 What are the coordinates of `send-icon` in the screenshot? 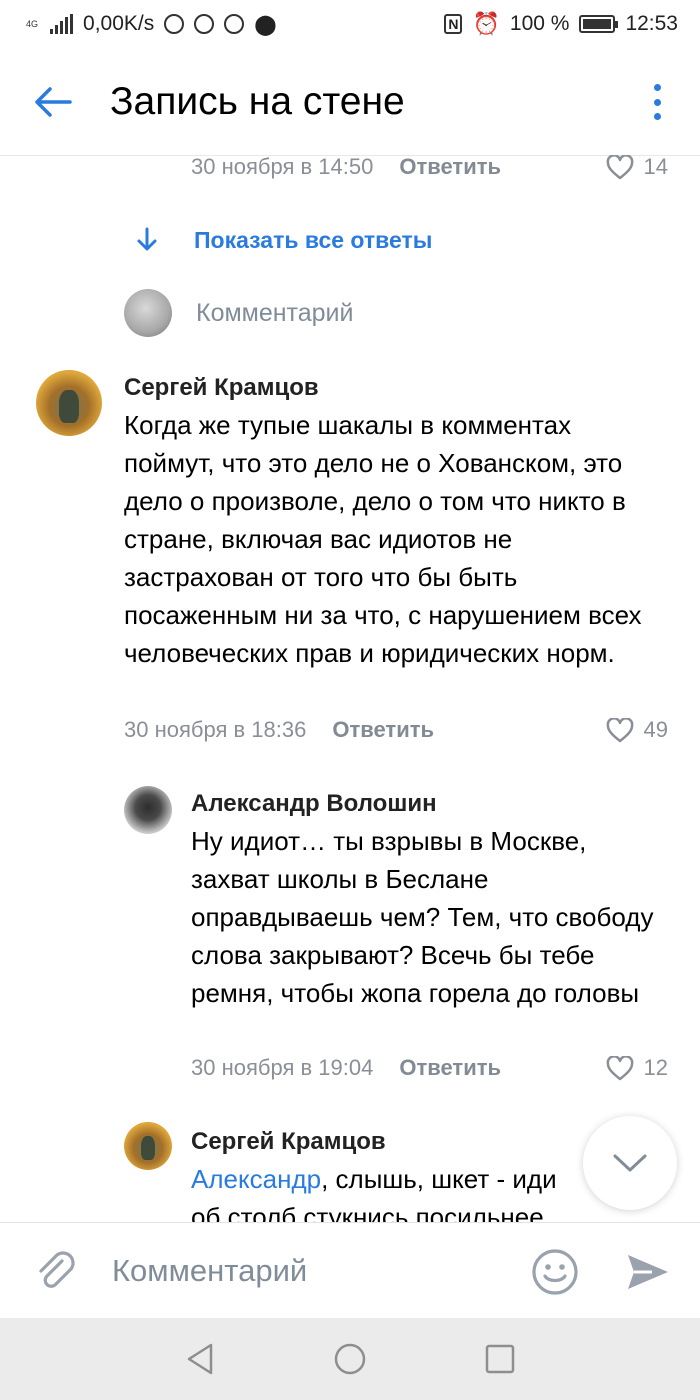 It's located at (648, 1272).